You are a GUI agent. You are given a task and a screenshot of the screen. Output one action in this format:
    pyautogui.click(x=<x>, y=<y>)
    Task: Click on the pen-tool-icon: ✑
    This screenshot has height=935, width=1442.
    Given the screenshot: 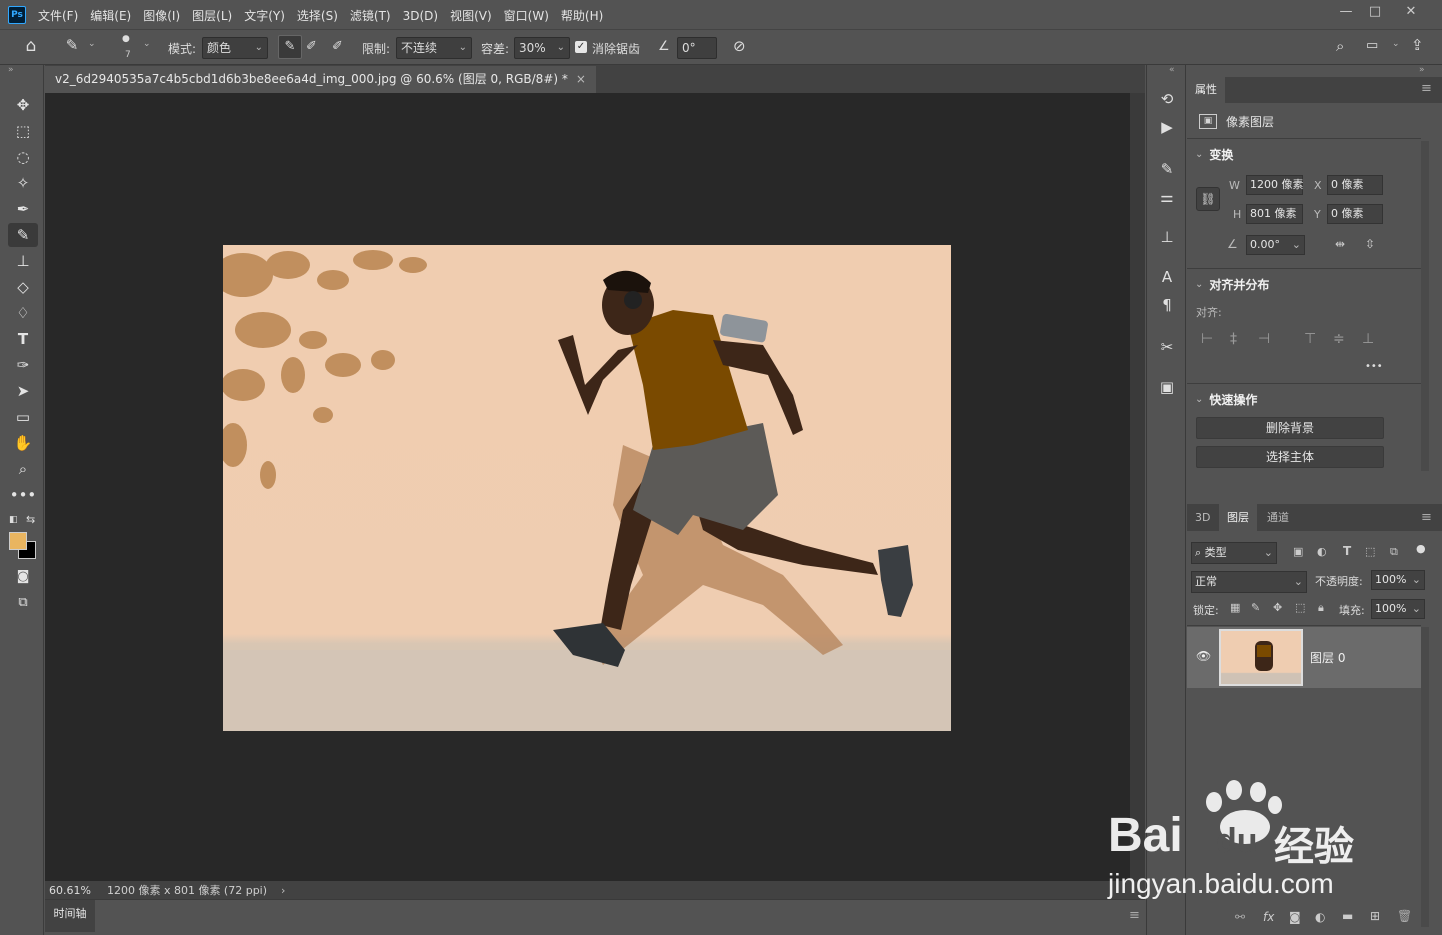 What is the action you would take?
    pyautogui.click(x=23, y=365)
    